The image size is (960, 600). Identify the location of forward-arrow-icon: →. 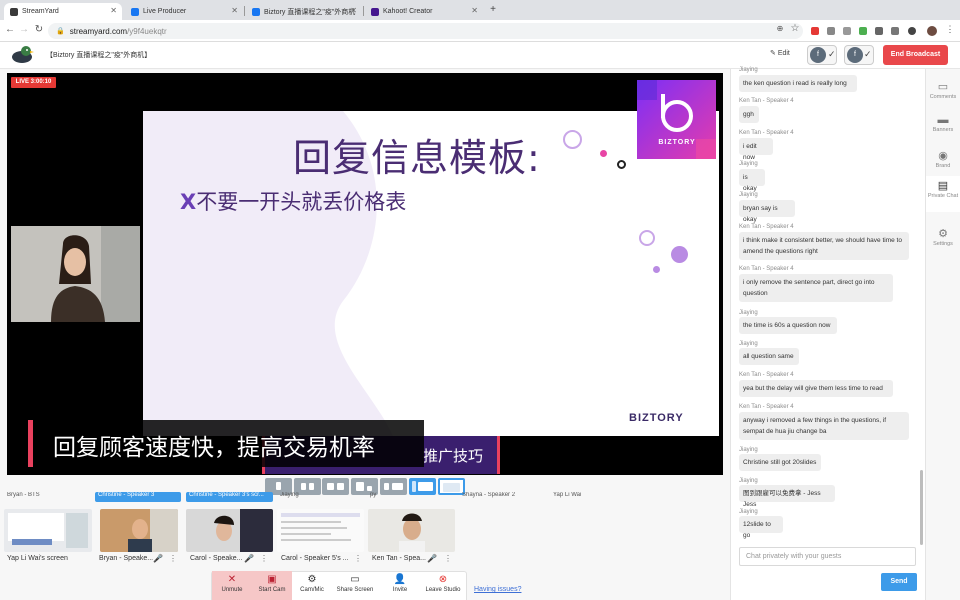
(24, 29).